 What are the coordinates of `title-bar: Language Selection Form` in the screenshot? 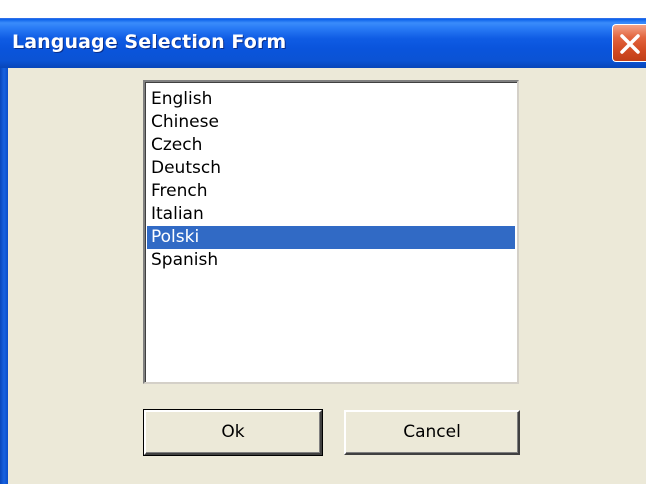 It's located at (323, 43).